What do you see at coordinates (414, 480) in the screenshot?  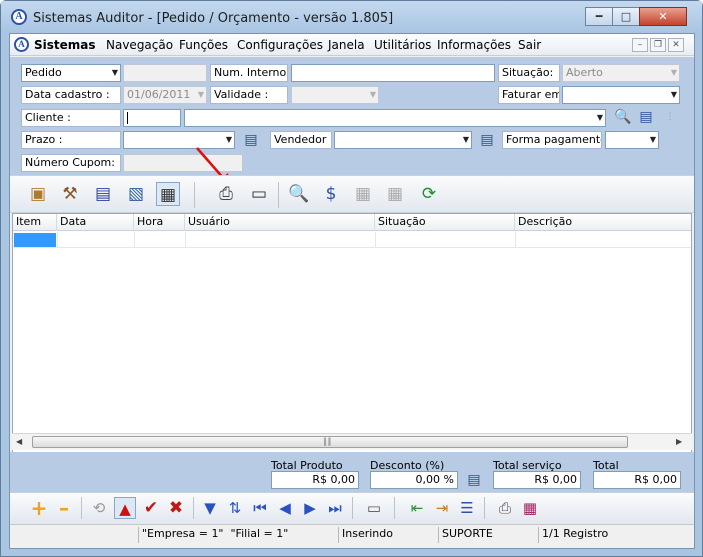 I see `desconto-input: 0,00 %` at bounding box center [414, 480].